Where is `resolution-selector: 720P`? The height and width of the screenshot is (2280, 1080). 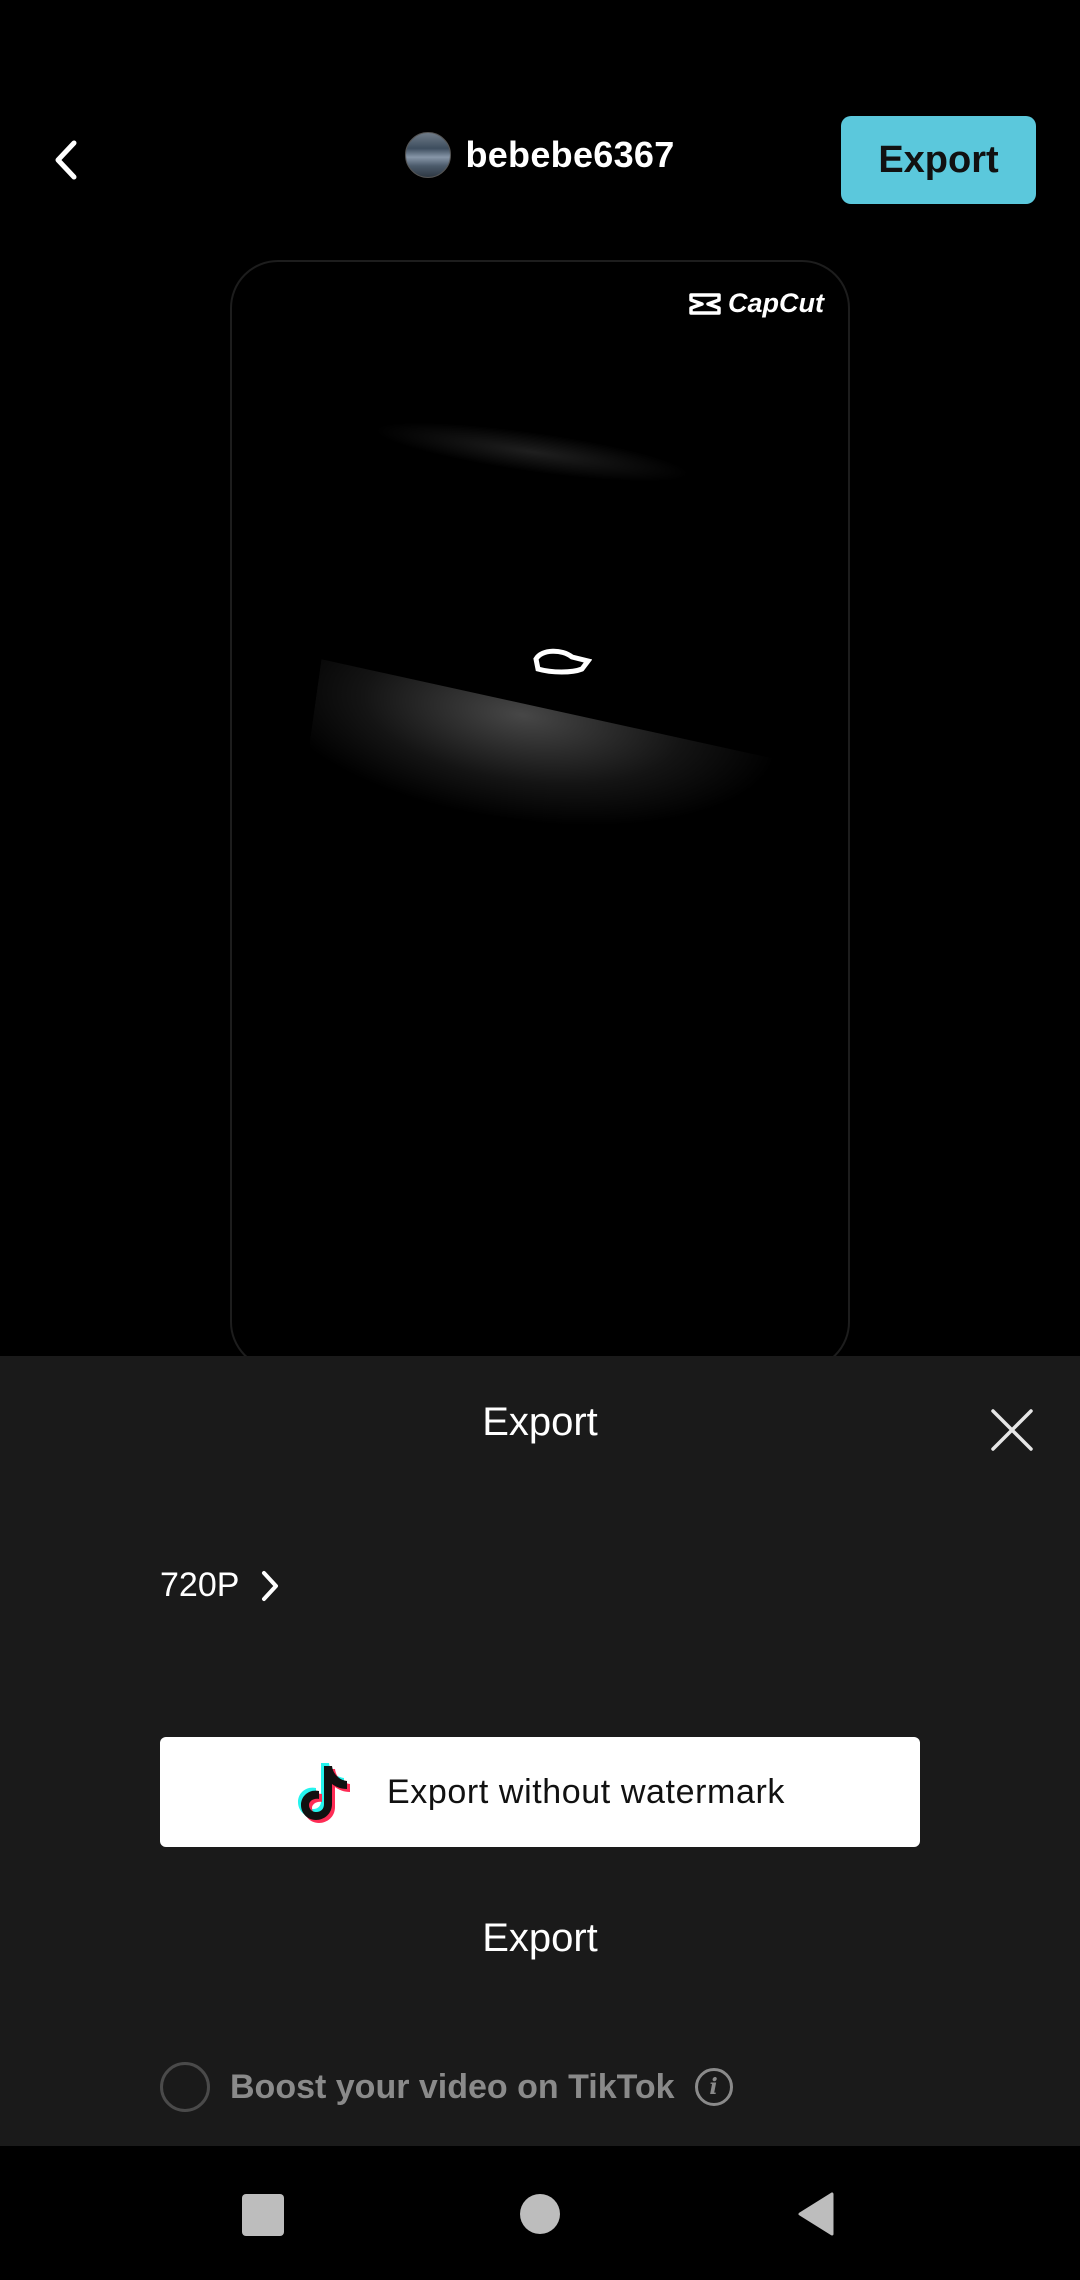
resolution-selector: 720P is located at coordinates (220, 1585).